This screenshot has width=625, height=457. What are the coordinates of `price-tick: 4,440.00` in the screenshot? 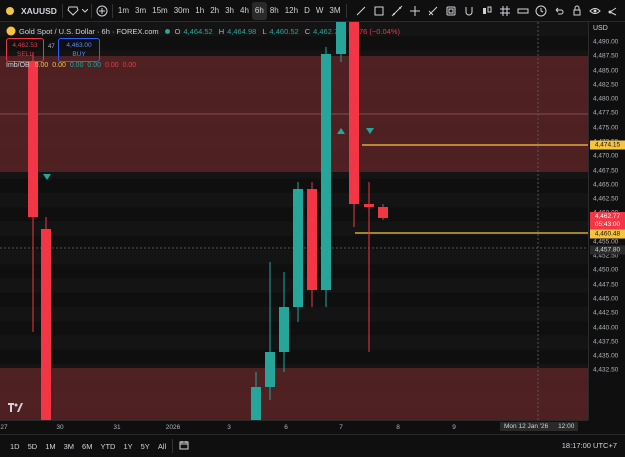 It's located at (606, 328).